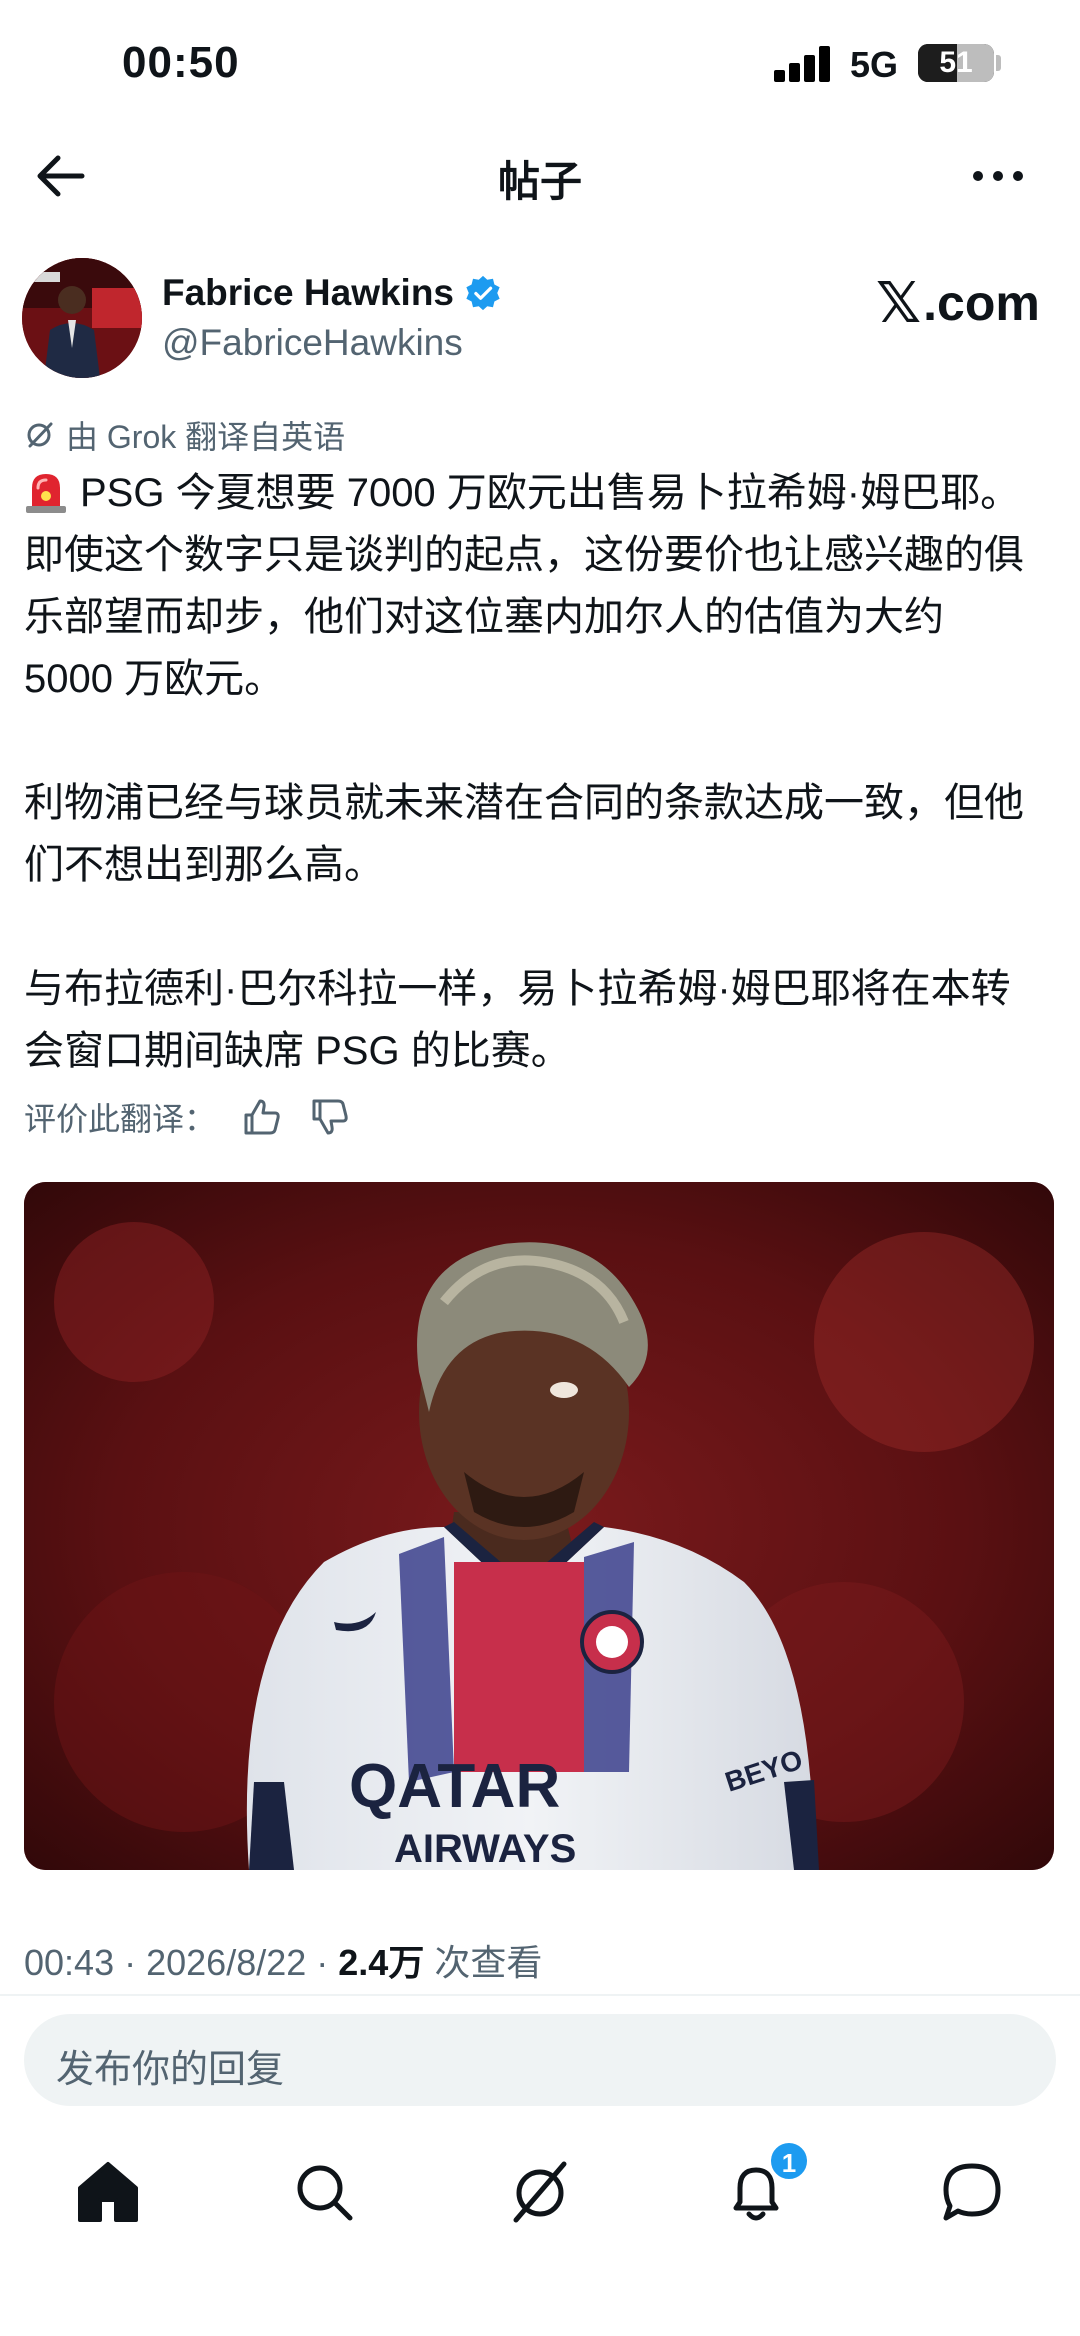 This screenshot has width=1080, height=2336. I want to click on battery-cap, so click(998, 63).